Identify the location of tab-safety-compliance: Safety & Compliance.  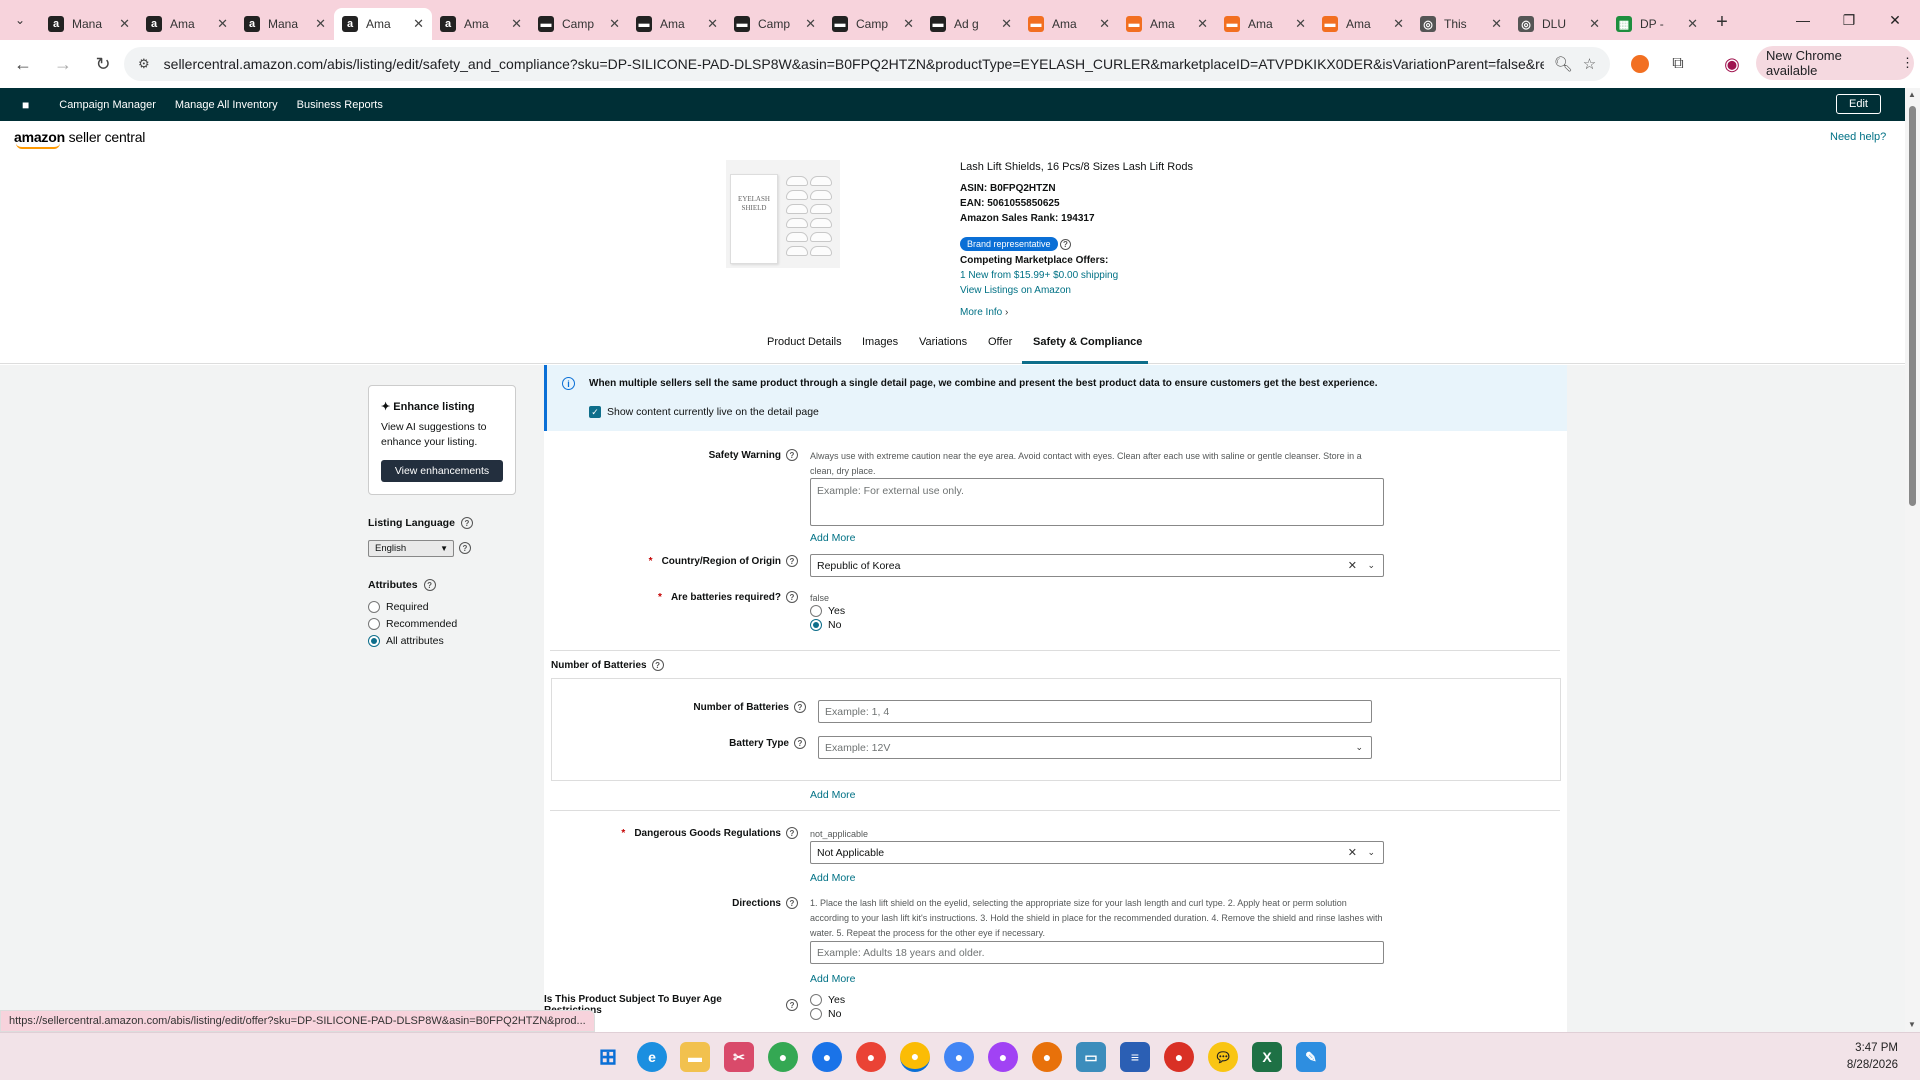
(1087, 342).